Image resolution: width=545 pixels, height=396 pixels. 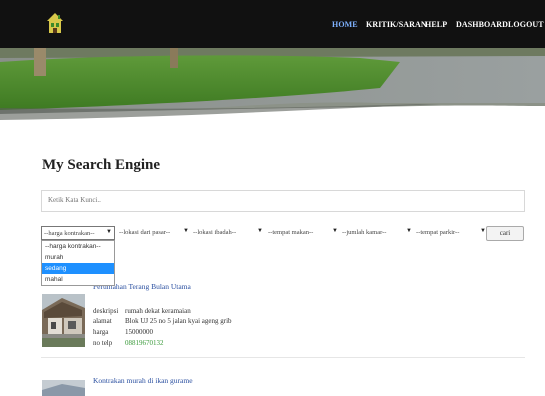 I want to click on search-input-container, so click(x=283, y=201).